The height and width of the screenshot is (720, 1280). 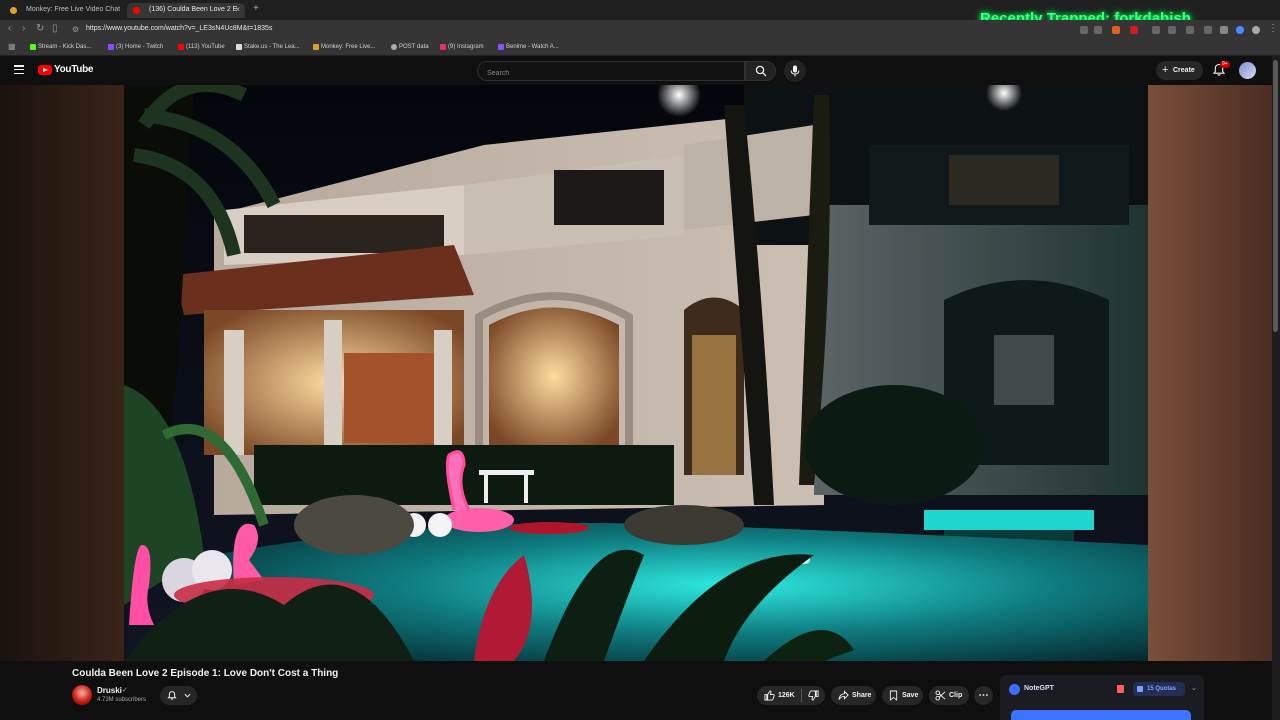 I want to click on youtube-logo-text: YouTube, so click(x=74, y=69).